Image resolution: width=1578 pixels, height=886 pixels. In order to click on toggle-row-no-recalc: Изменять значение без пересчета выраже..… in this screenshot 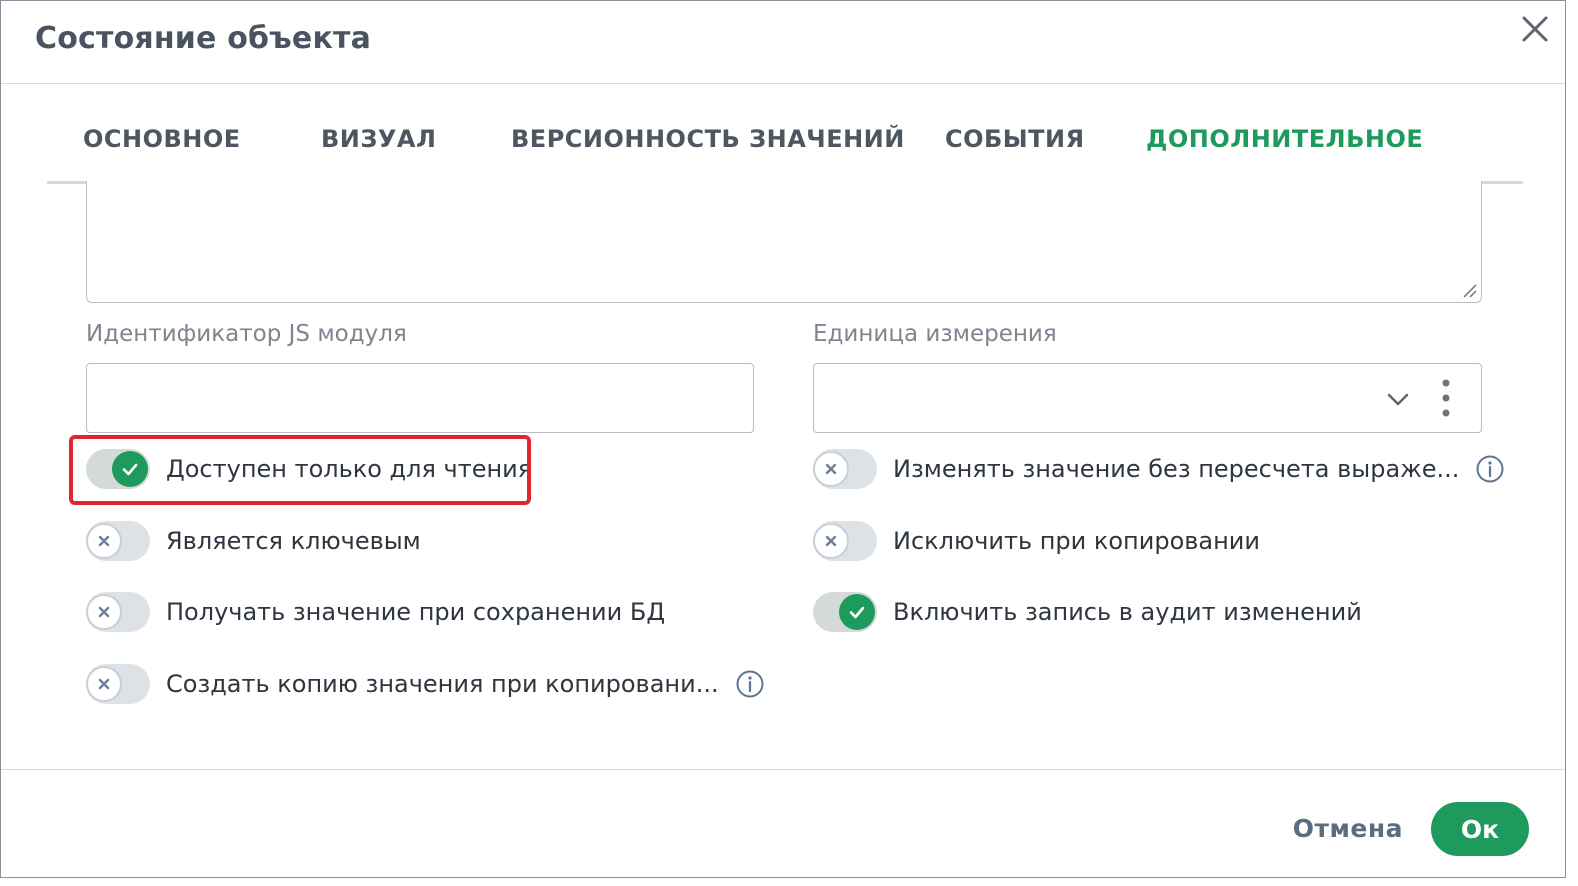, I will do `click(1159, 469)`.